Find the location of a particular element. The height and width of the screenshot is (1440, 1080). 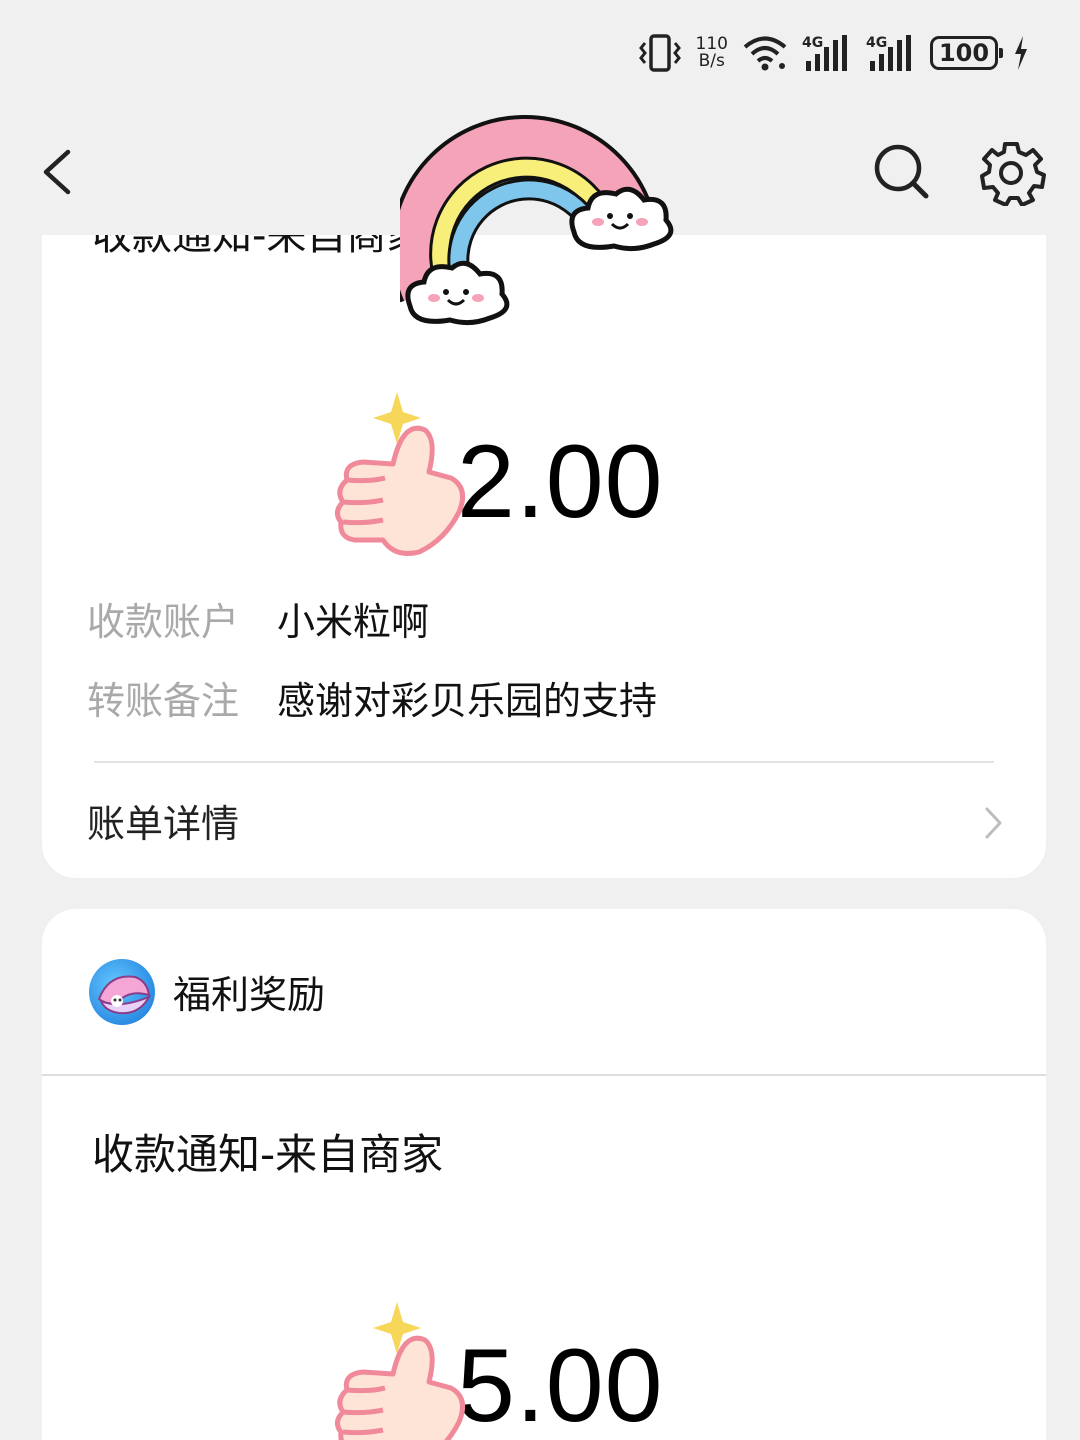

account-row: 收款账户 小米粒啊 is located at coordinates (258, 618).